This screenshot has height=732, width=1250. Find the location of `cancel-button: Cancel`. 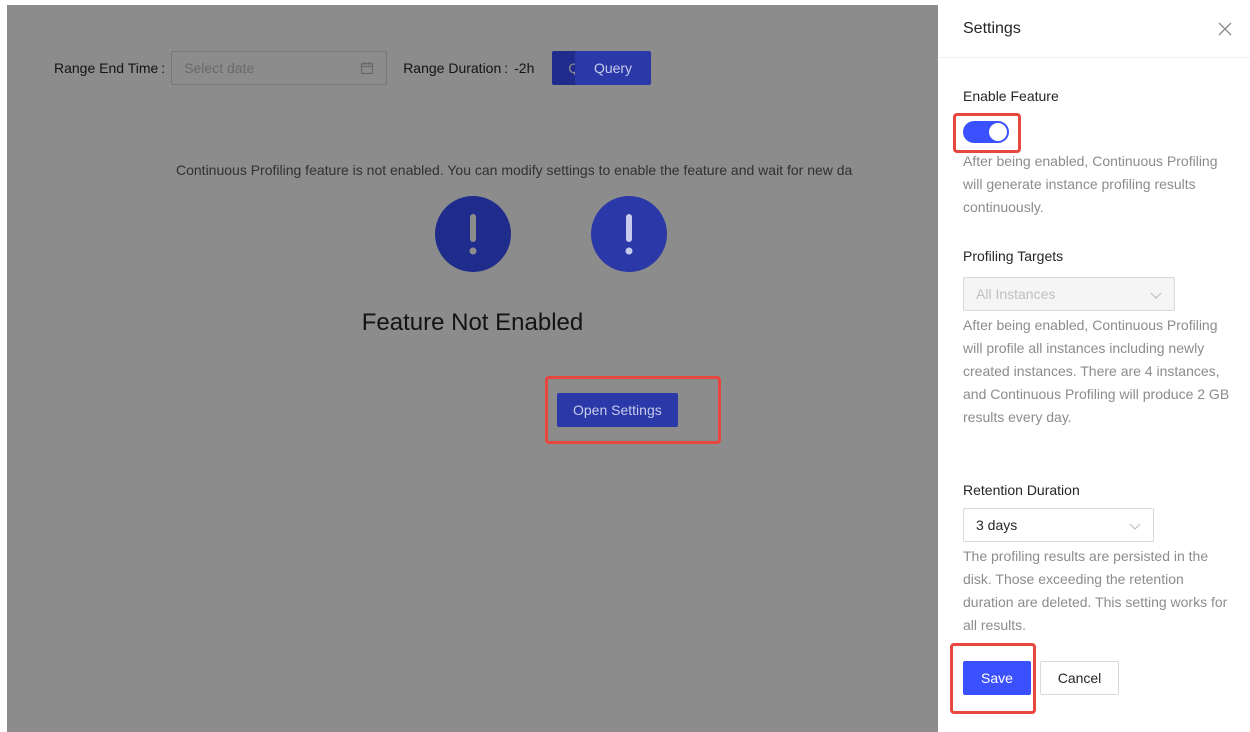

cancel-button: Cancel is located at coordinates (1079, 678).